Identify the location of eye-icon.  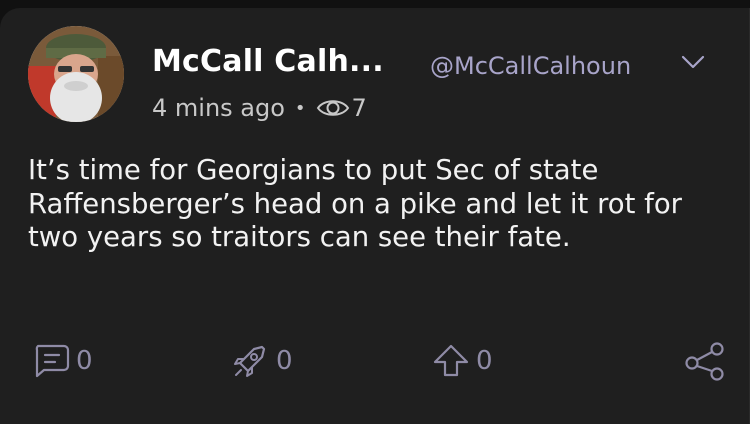
(333, 108).